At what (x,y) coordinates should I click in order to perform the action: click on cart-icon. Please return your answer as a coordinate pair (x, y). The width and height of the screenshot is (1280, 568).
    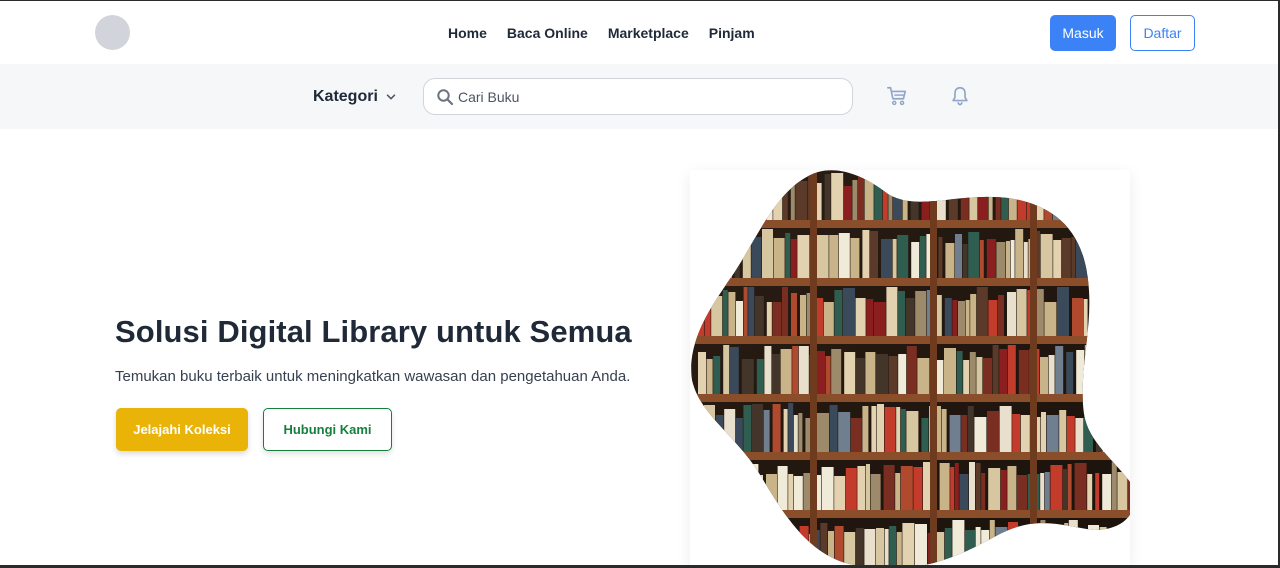
    Looking at the image, I should click on (897, 96).